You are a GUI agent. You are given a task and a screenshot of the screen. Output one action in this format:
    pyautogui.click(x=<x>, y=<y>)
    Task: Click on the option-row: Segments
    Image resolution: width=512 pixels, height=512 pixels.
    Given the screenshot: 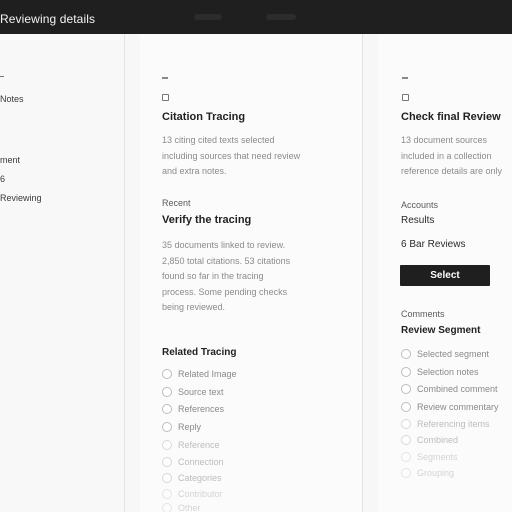 What is the action you would take?
    pyautogui.click(x=429, y=457)
    